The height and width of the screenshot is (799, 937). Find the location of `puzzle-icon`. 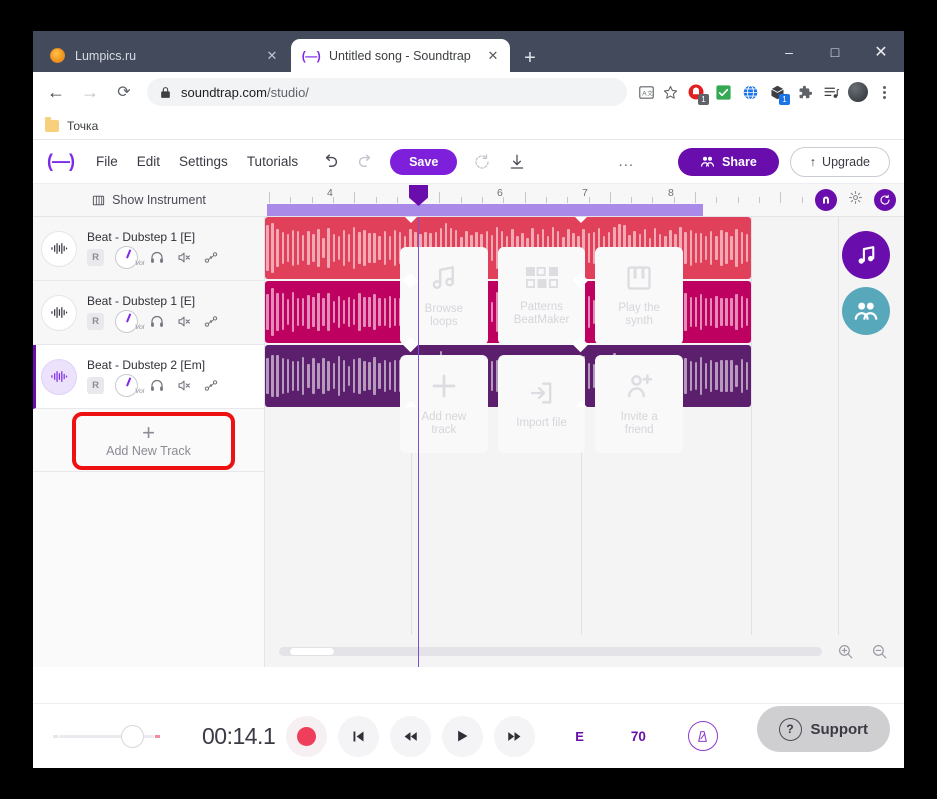

puzzle-icon is located at coordinates (804, 92).